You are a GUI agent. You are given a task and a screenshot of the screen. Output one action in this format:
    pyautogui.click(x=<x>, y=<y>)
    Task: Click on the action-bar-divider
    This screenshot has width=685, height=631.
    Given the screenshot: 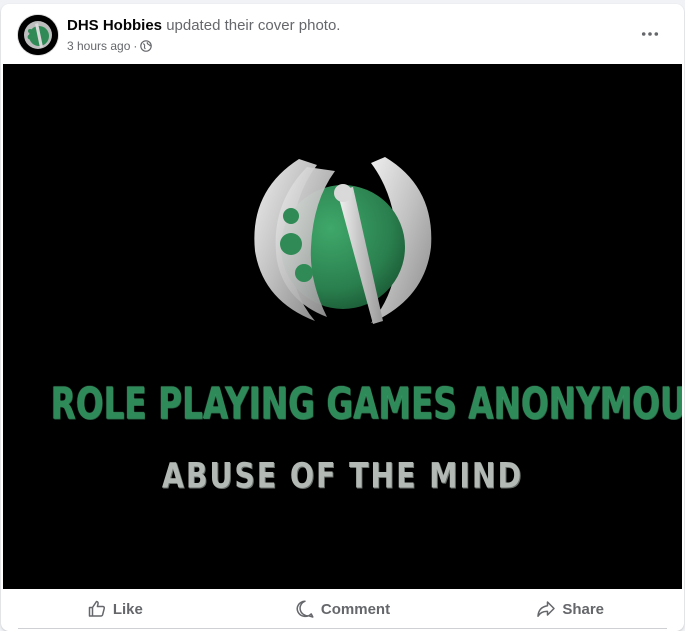 What is the action you would take?
    pyautogui.click(x=342, y=628)
    